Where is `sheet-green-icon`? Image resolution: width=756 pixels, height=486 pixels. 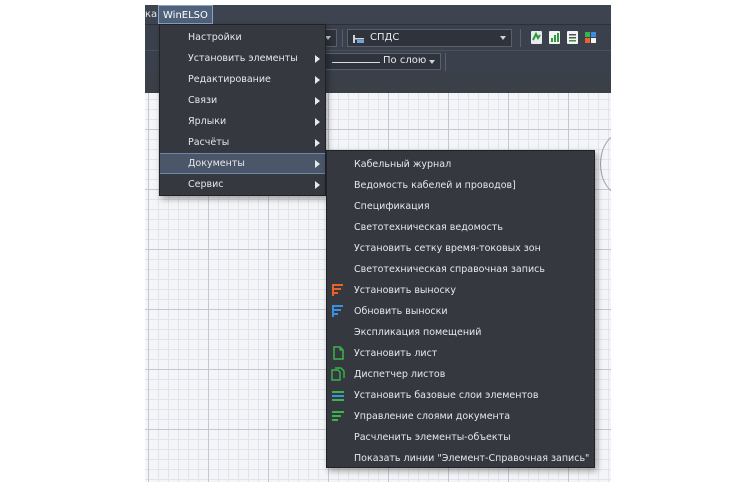
sheet-green-icon is located at coordinates (338, 353).